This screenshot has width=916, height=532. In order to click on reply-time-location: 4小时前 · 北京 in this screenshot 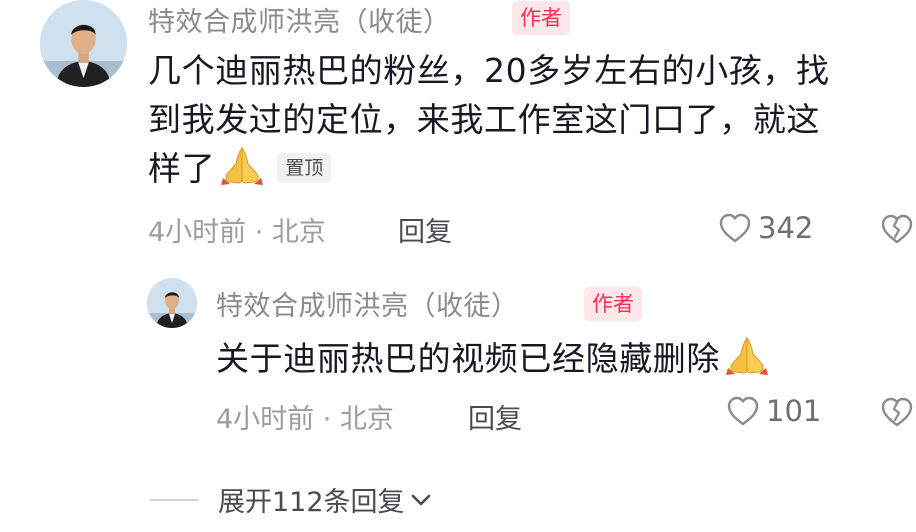, I will do `click(305, 419)`.